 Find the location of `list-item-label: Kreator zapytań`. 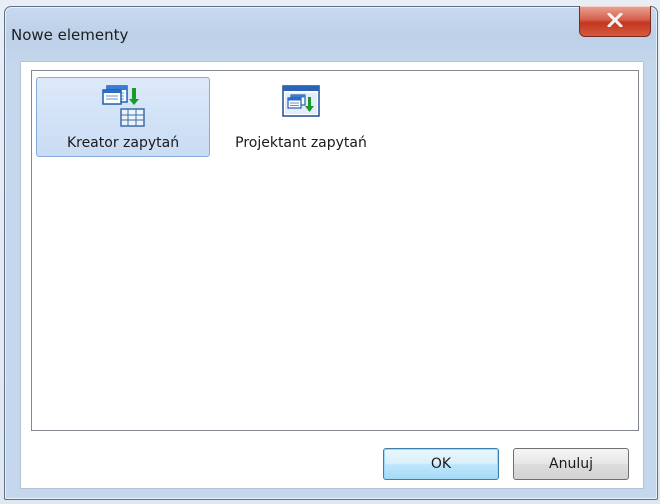

list-item-label: Kreator zapytań is located at coordinates (123, 143).